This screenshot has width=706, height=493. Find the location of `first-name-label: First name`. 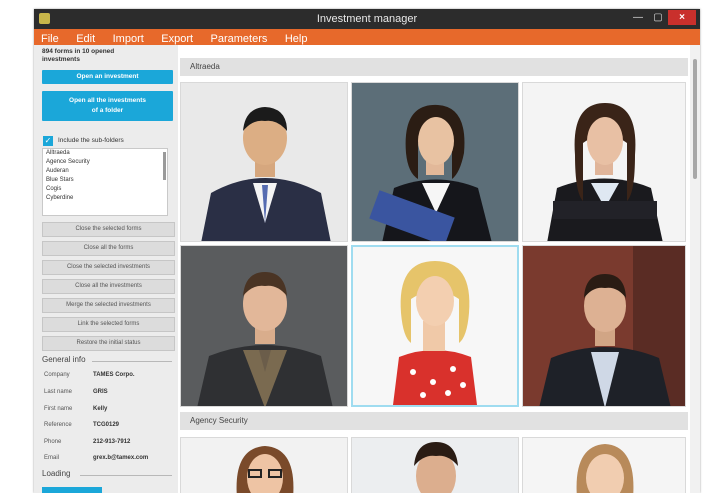

first-name-label: First name is located at coordinates (58, 409).